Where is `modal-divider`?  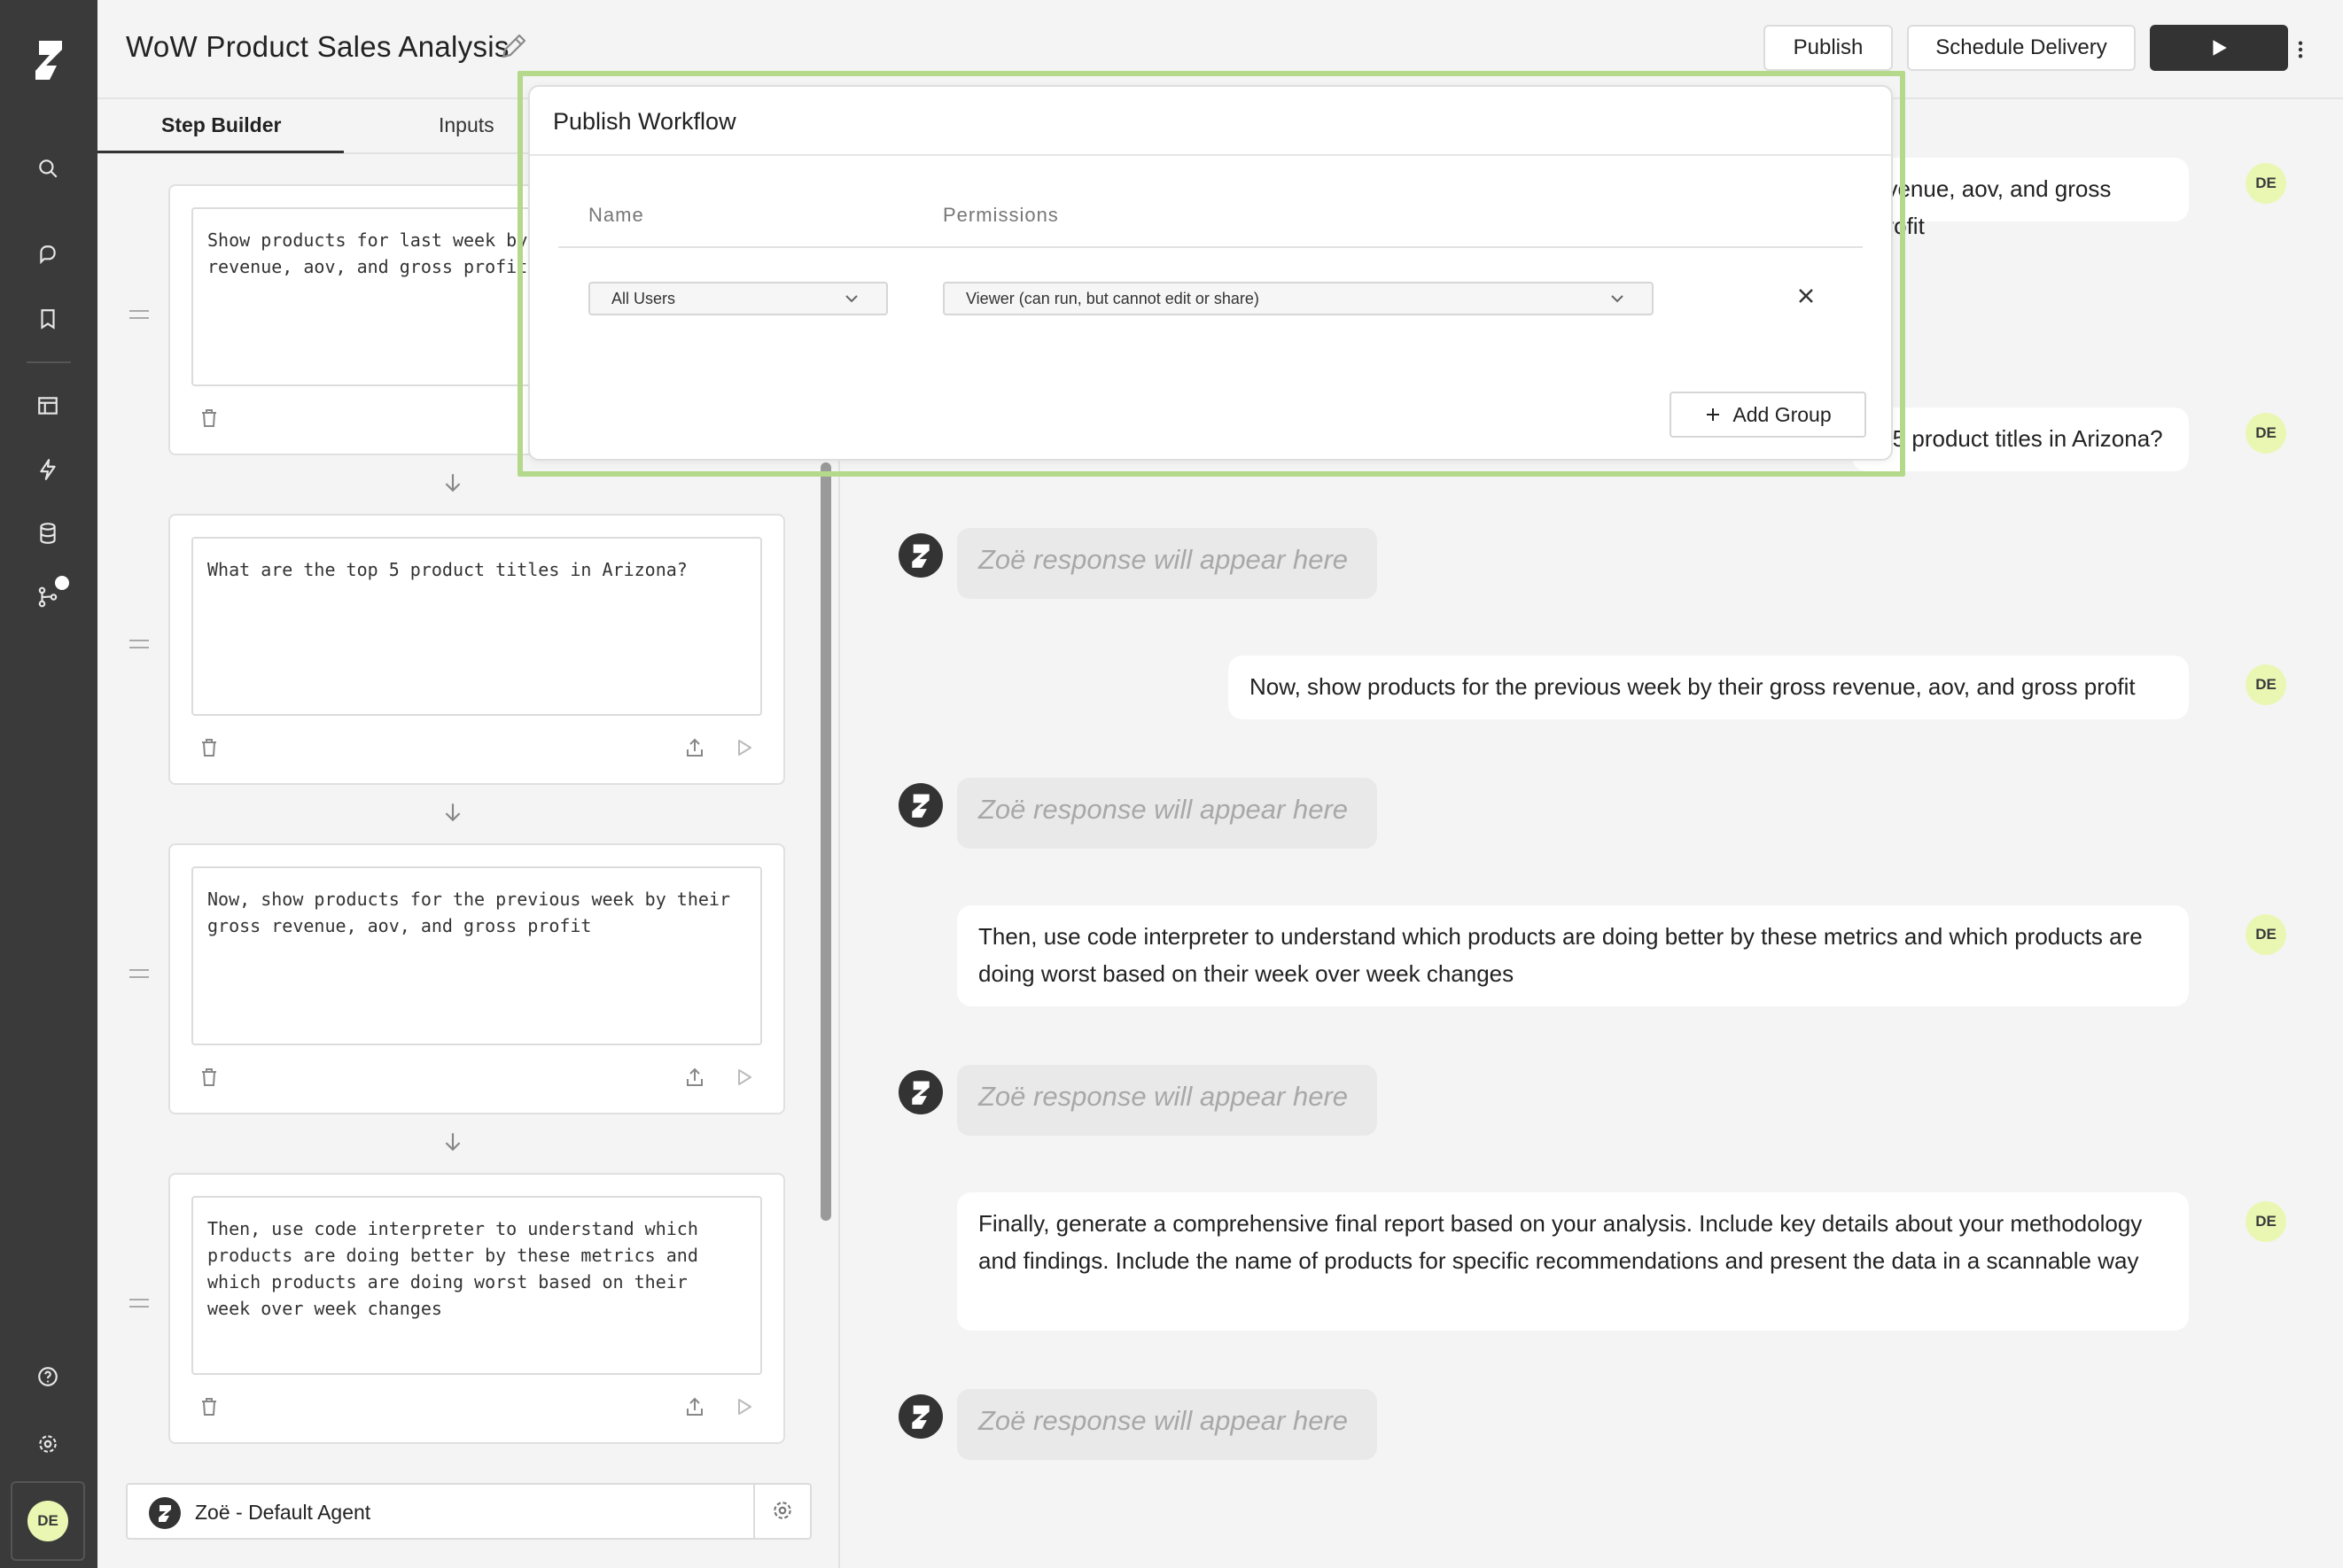 modal-divider is located at coordinates (1210, 155).